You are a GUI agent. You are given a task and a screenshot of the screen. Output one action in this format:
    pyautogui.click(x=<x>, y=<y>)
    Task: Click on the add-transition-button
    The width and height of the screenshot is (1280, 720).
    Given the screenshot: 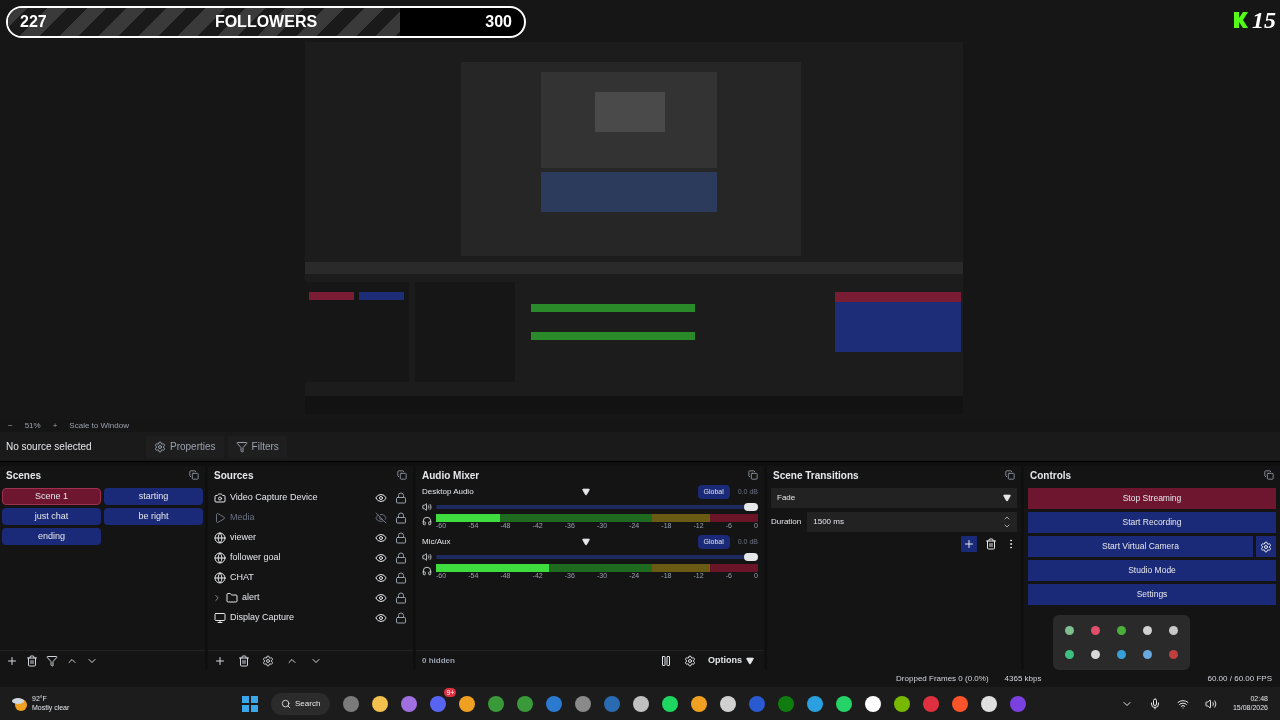 What is the action you would take?
    pyautogui.click(x=969, y=544)
    